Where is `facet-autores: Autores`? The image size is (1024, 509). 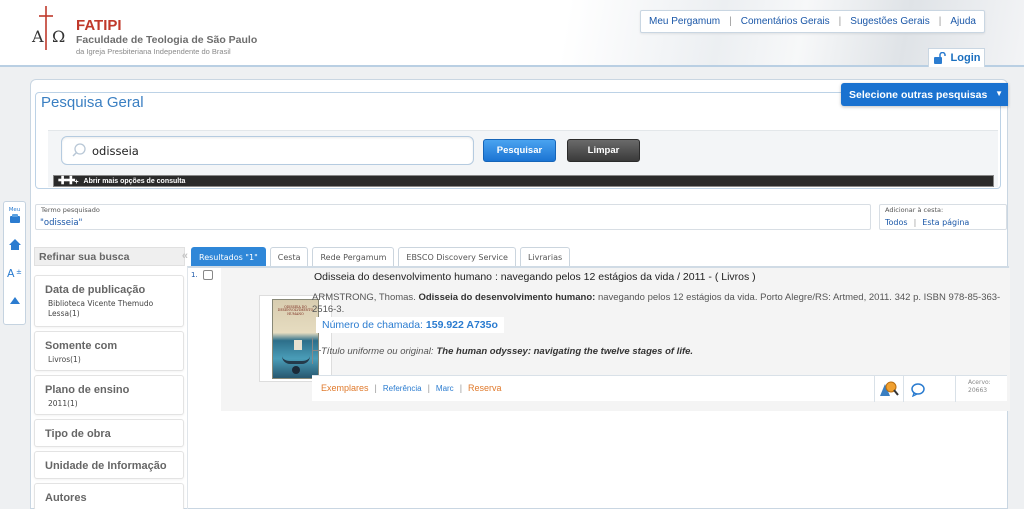 facet-autores: Autores is located at coordinates (109, 496).